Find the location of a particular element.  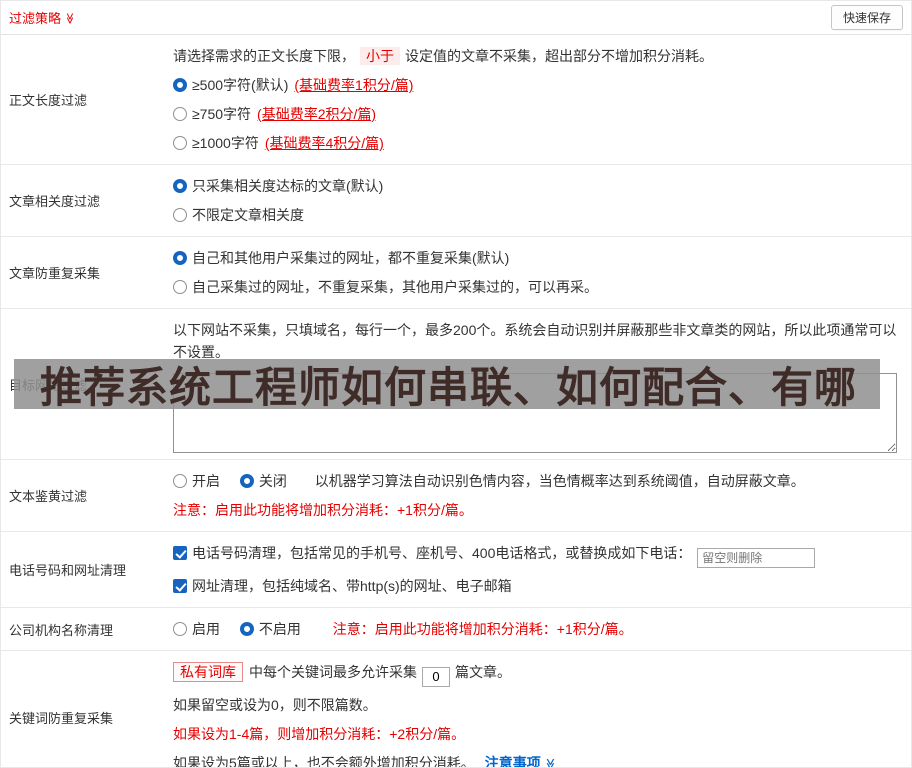

company-clean-content: 启用 不启用 注意：启用此功能将增加积分消耗：+1积分/篇。 is located at coordinates (542, 629).